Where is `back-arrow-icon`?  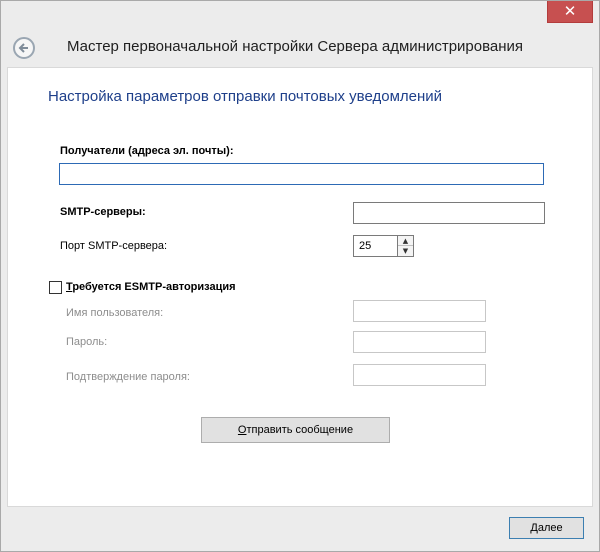
back-arrow-icon is located at coordinates (23, 48).